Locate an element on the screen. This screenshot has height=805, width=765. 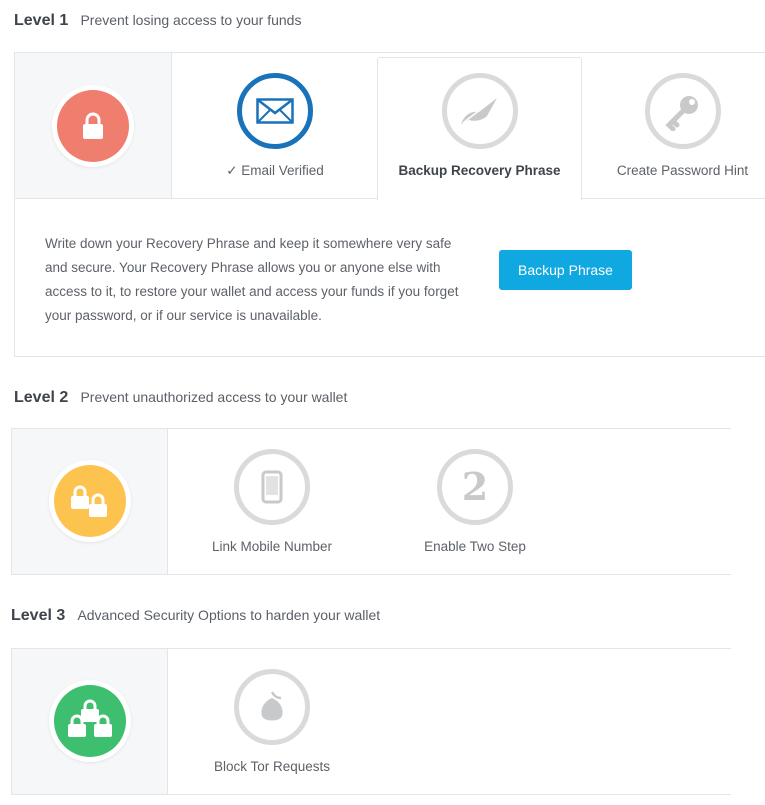
step-email-label: ✓ Email Verified is located at coordinates (275, 170).